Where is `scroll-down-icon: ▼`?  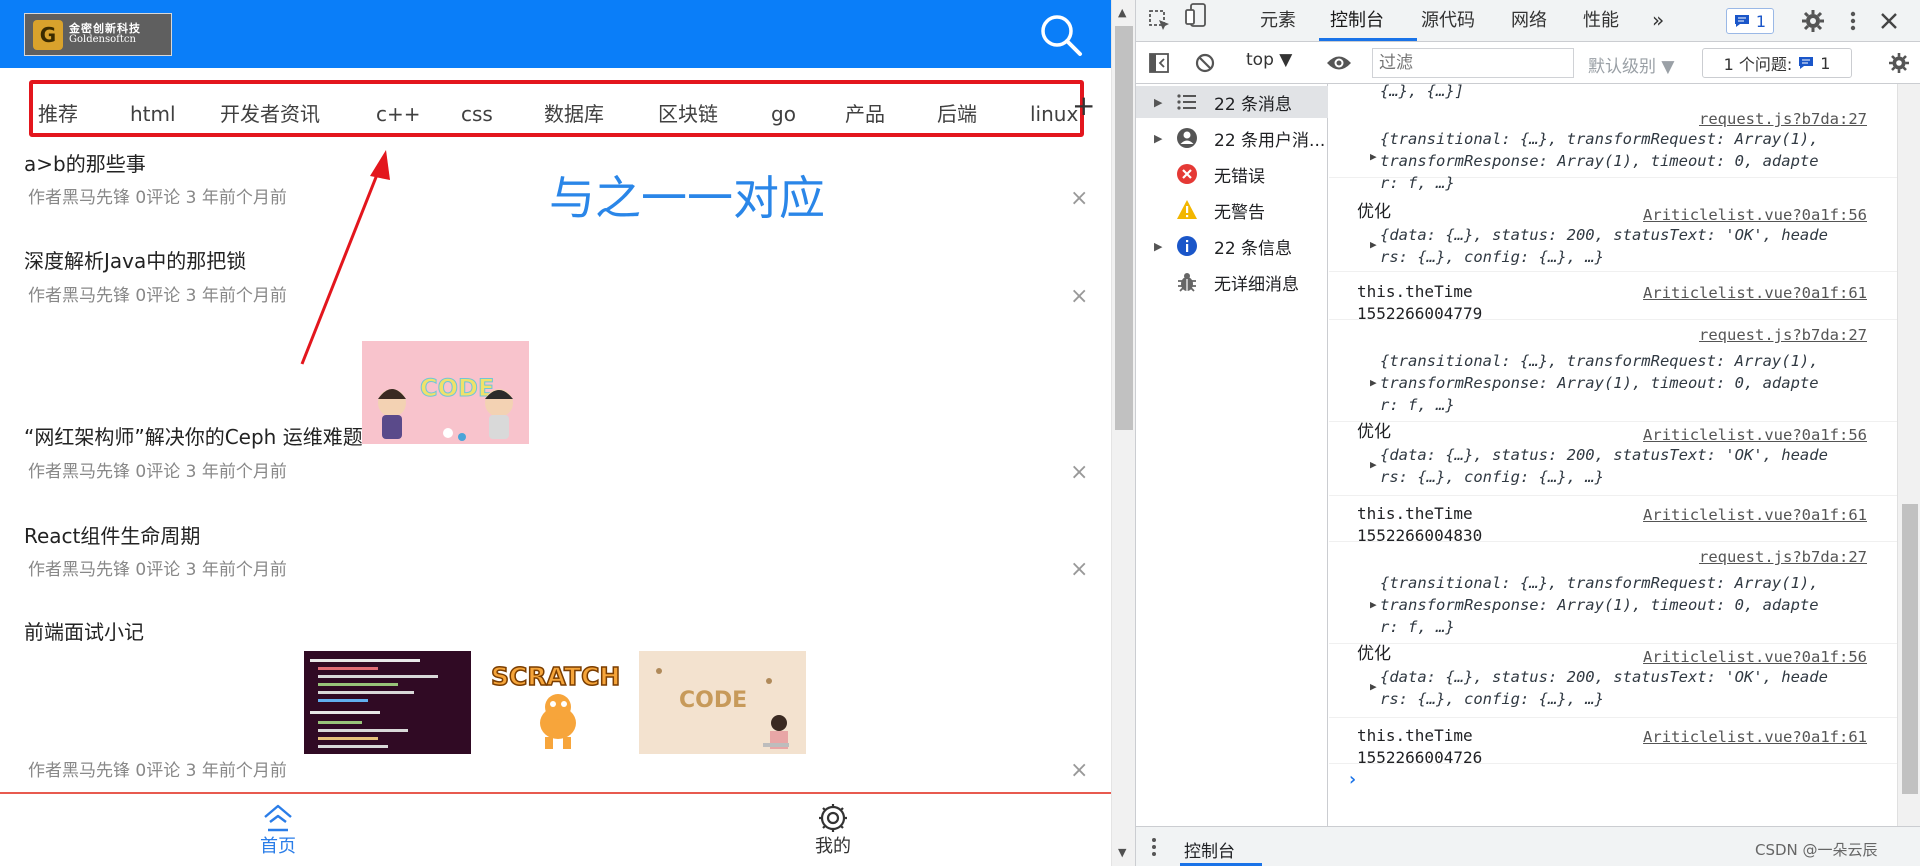 scroll-down-icon: ▼ is located at coordinates (1122, 852).